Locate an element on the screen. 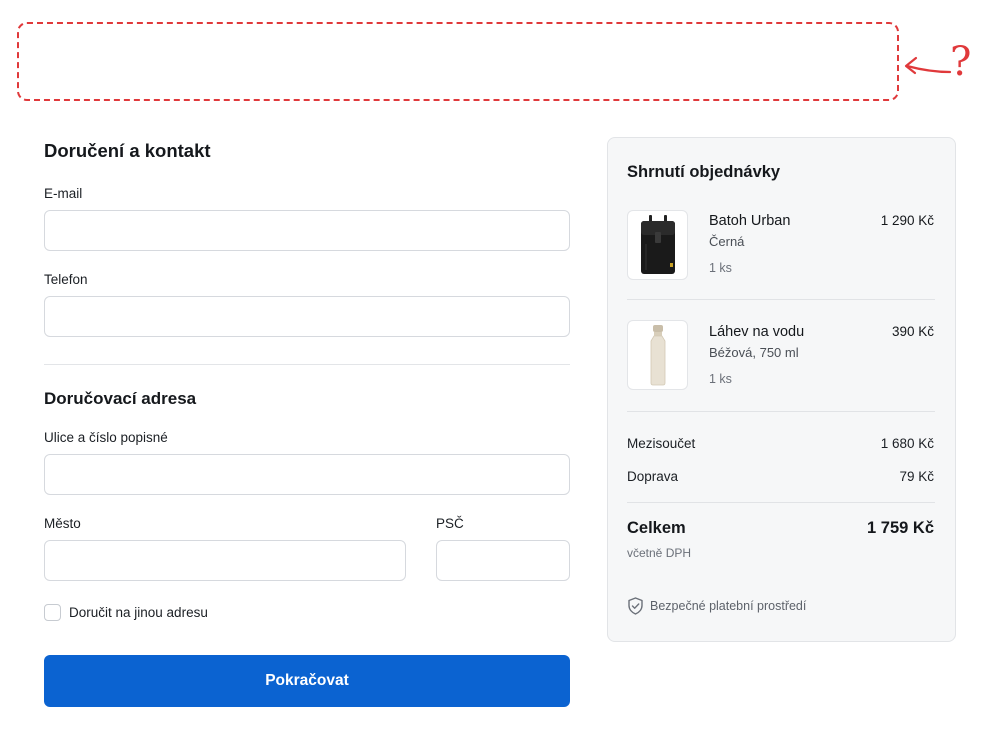 The height and width of the screenshot is (750, 1000). secure-payment-note: Bezpečné platební prostředí is located at coordinates (716, 606).